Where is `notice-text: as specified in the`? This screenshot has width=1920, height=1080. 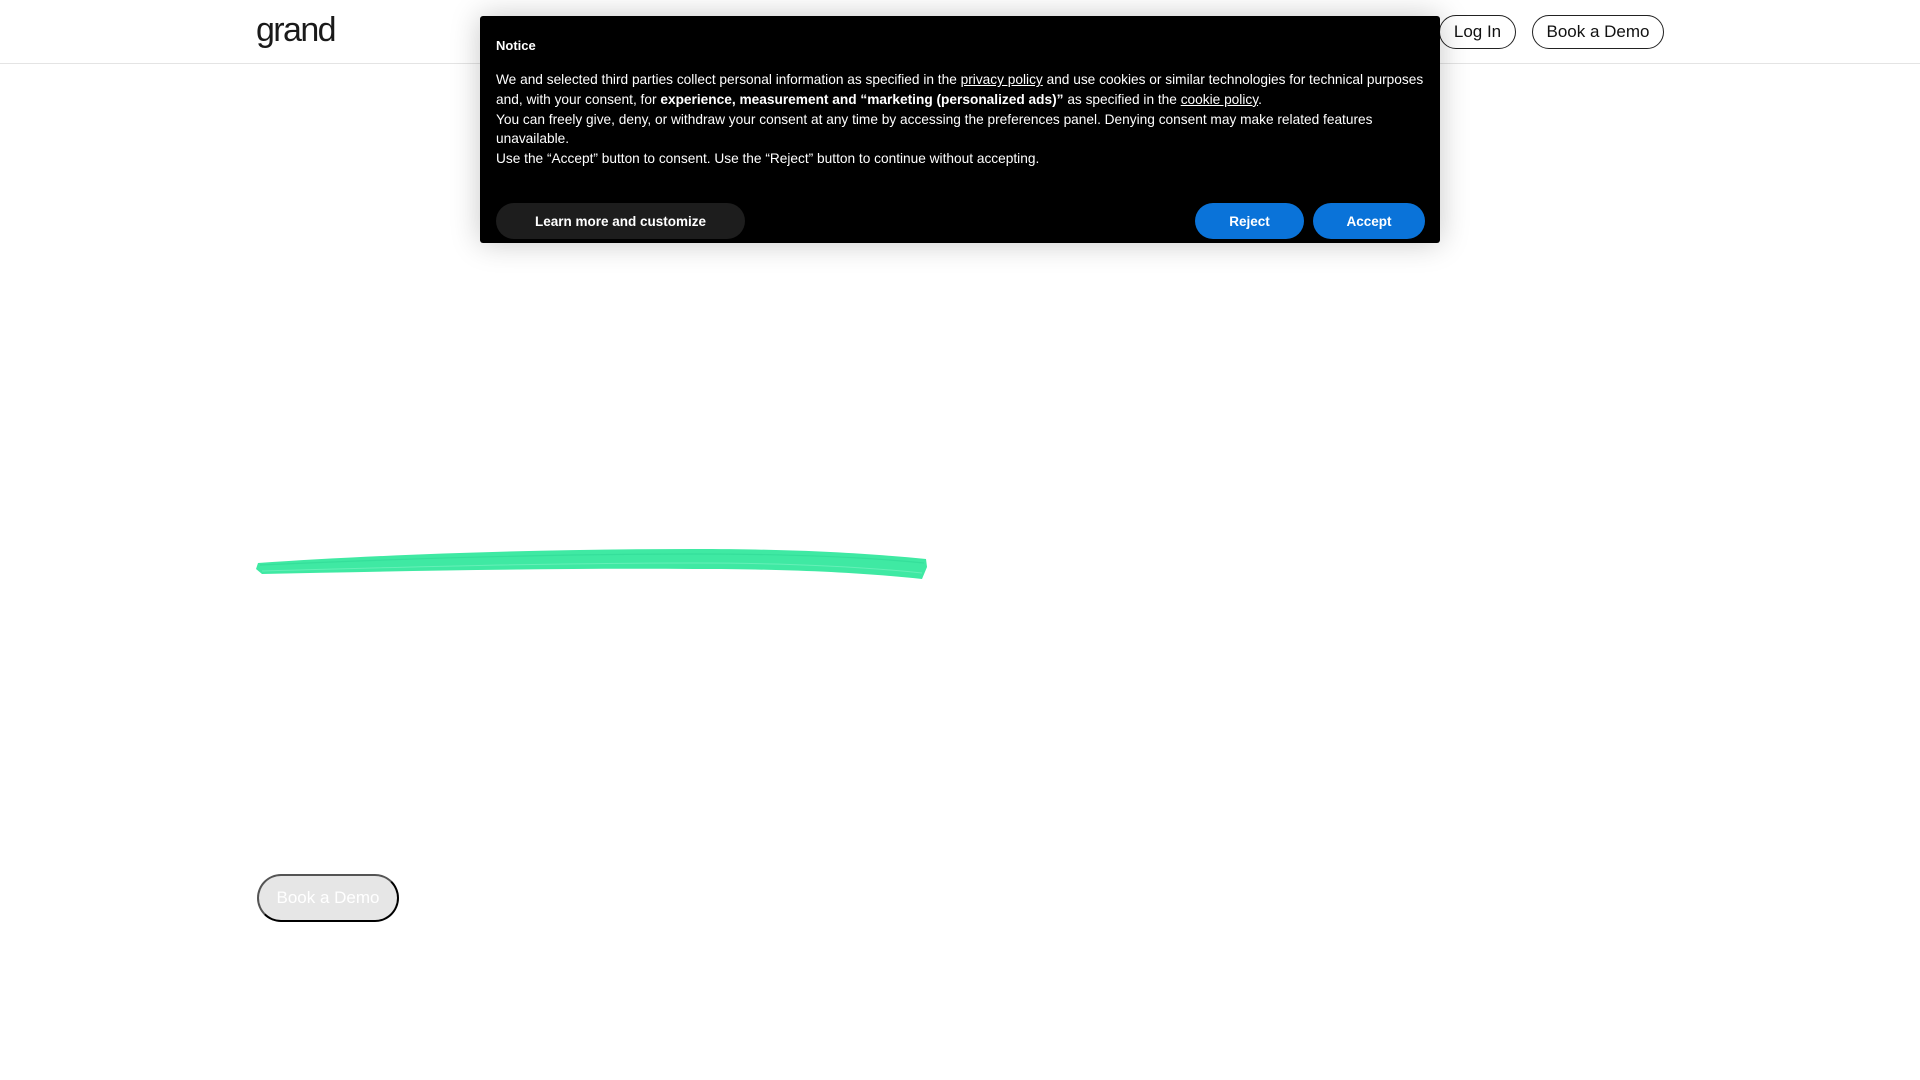 notice-text: as specified in the is located at coordinates (1122, 99).